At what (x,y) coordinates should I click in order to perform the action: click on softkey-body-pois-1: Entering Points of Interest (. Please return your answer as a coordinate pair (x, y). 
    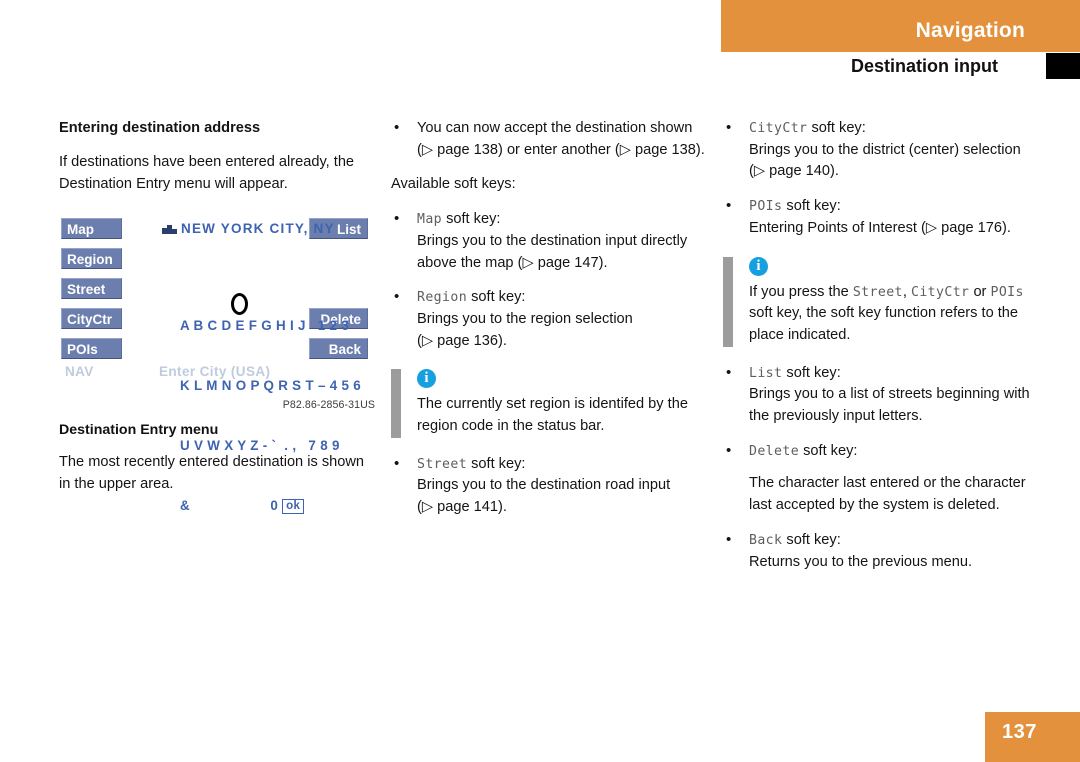
    Looking at the image, I should click on (837, 227).